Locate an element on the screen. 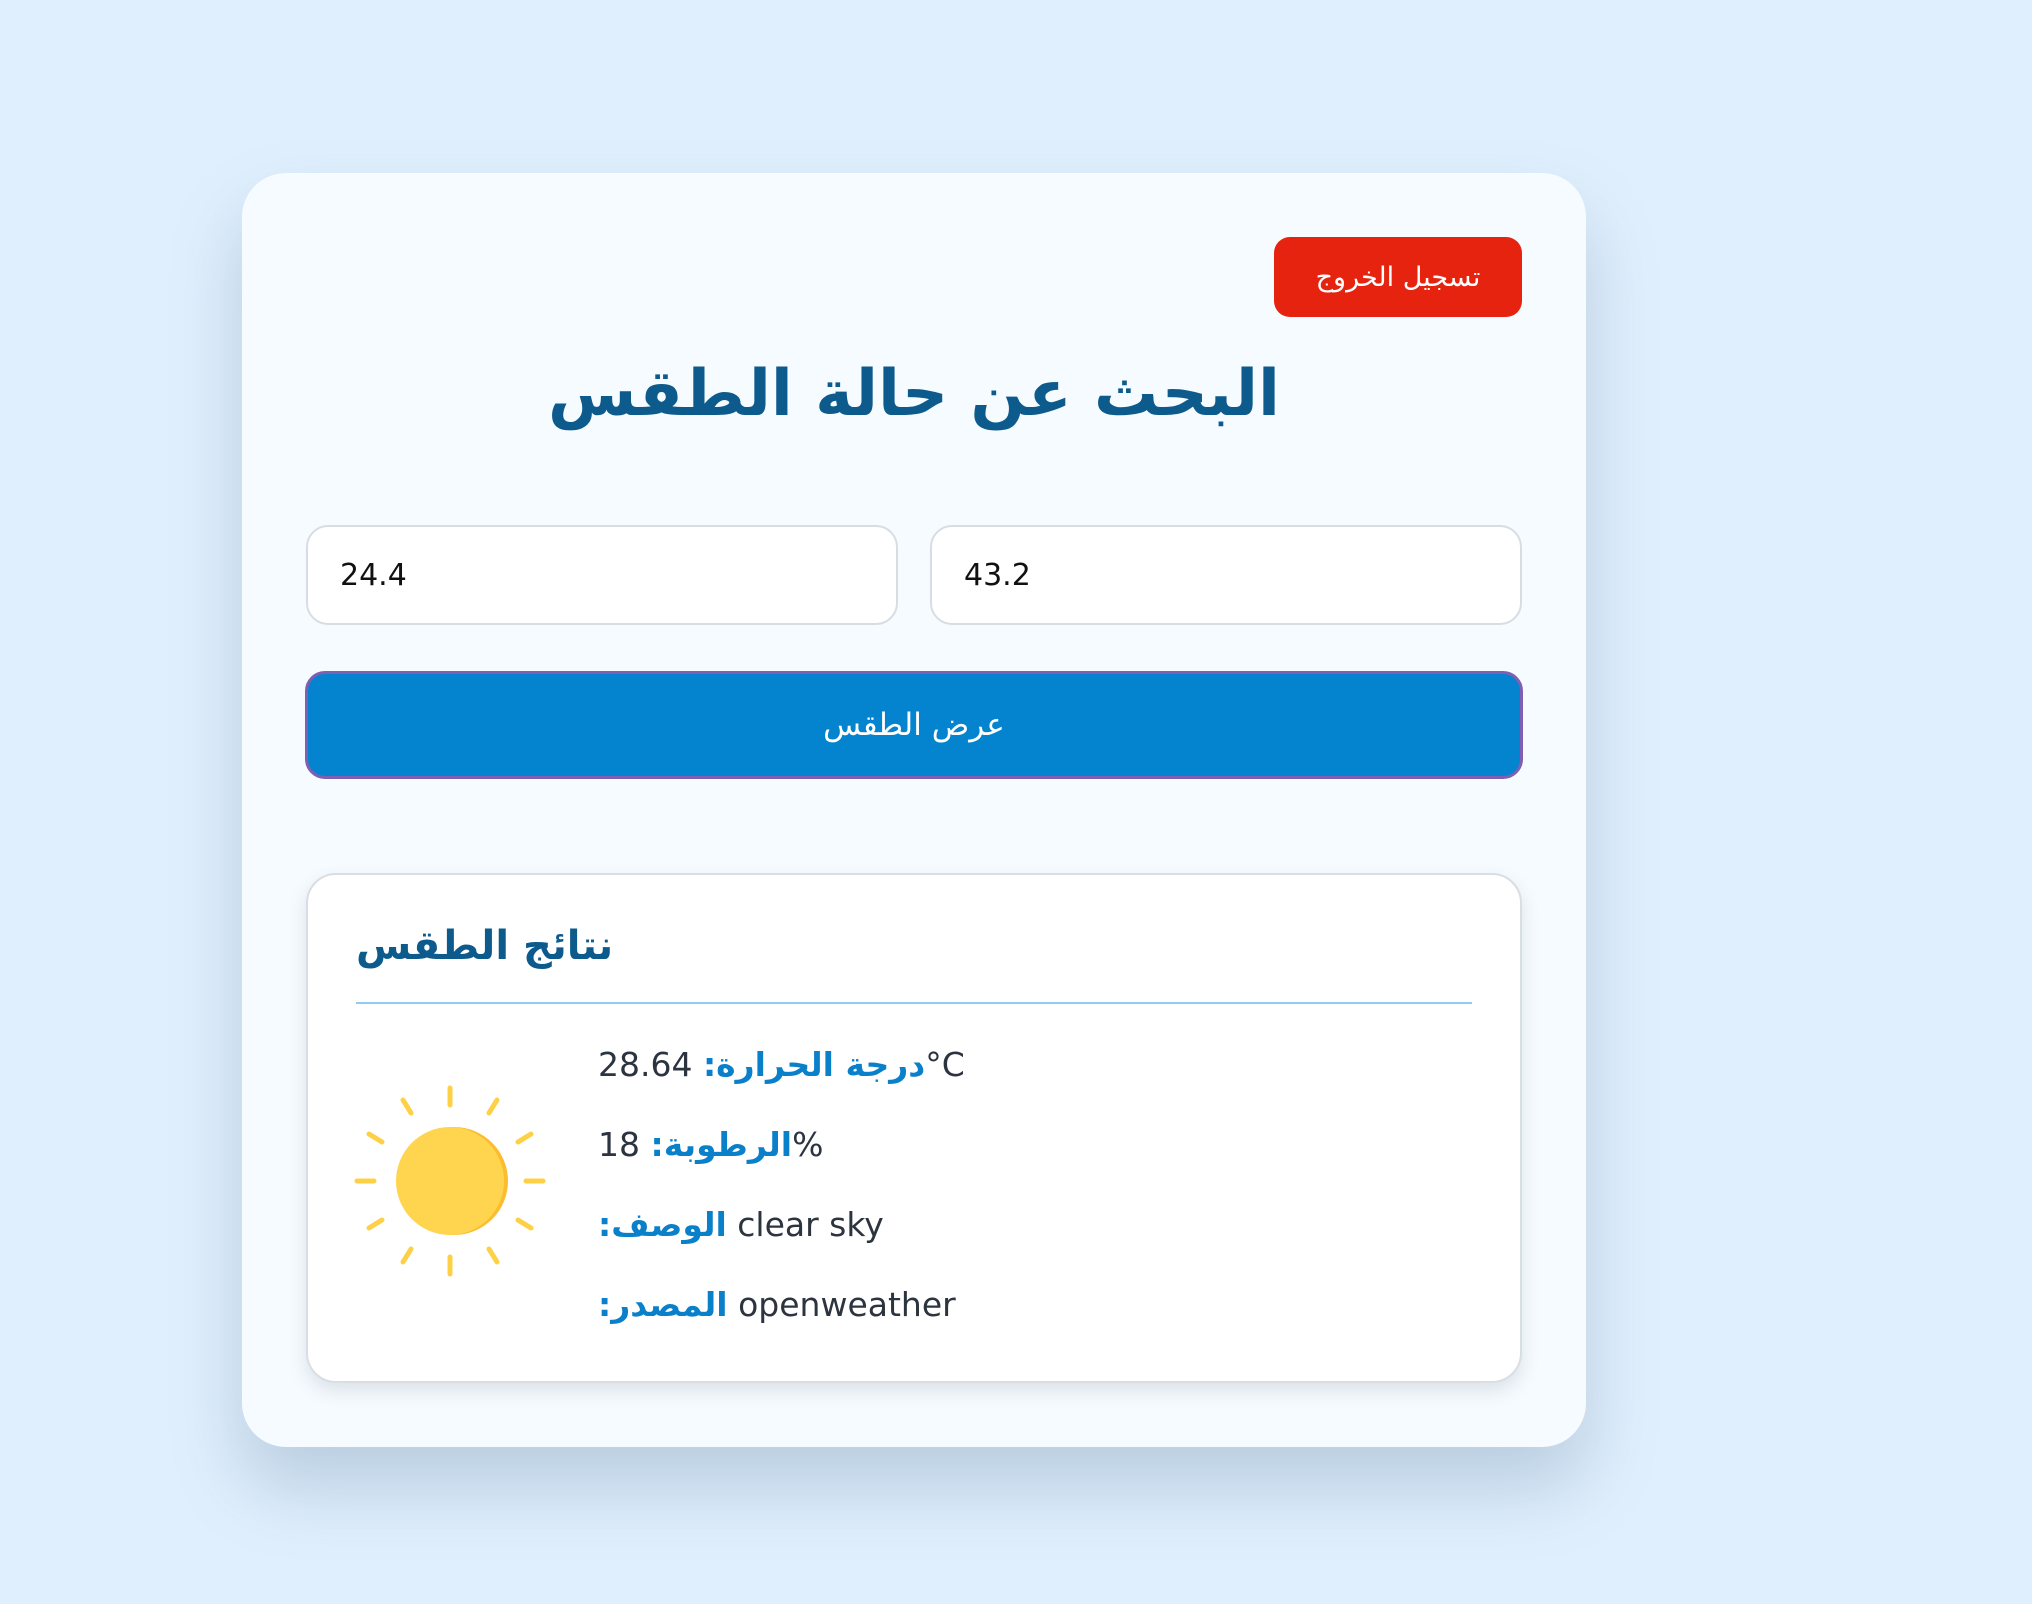 This screenshot has height=1604, width=2032. logout-button: تسجيل الخروج is located at coordinates (1398, 277).